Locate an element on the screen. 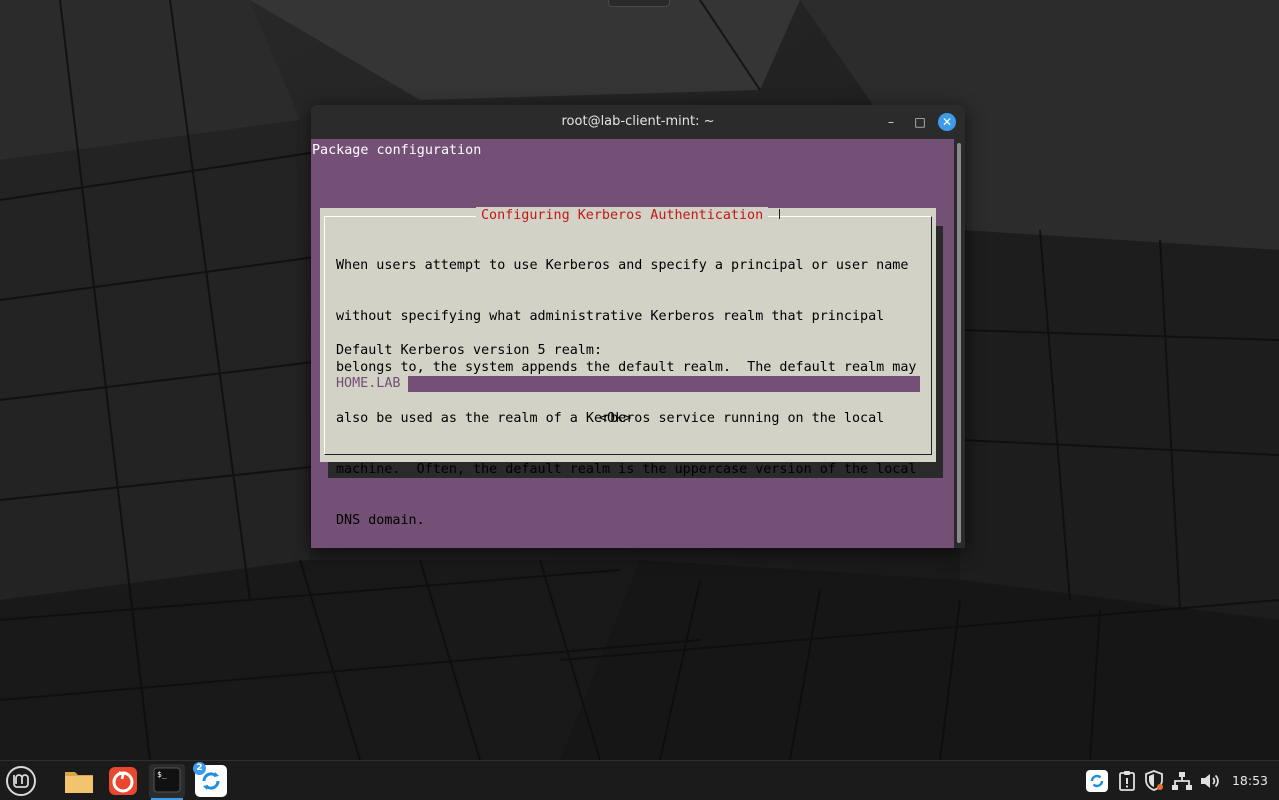 The width and height of the screenshot is (1279, 800). menu-icon is located at coordinates (21, 781).